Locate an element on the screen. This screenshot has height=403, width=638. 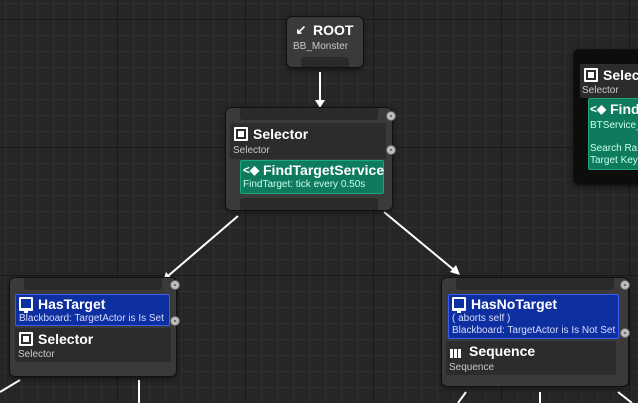
offscreen-selector-title: Selecto is located at coordinates (620, 75).